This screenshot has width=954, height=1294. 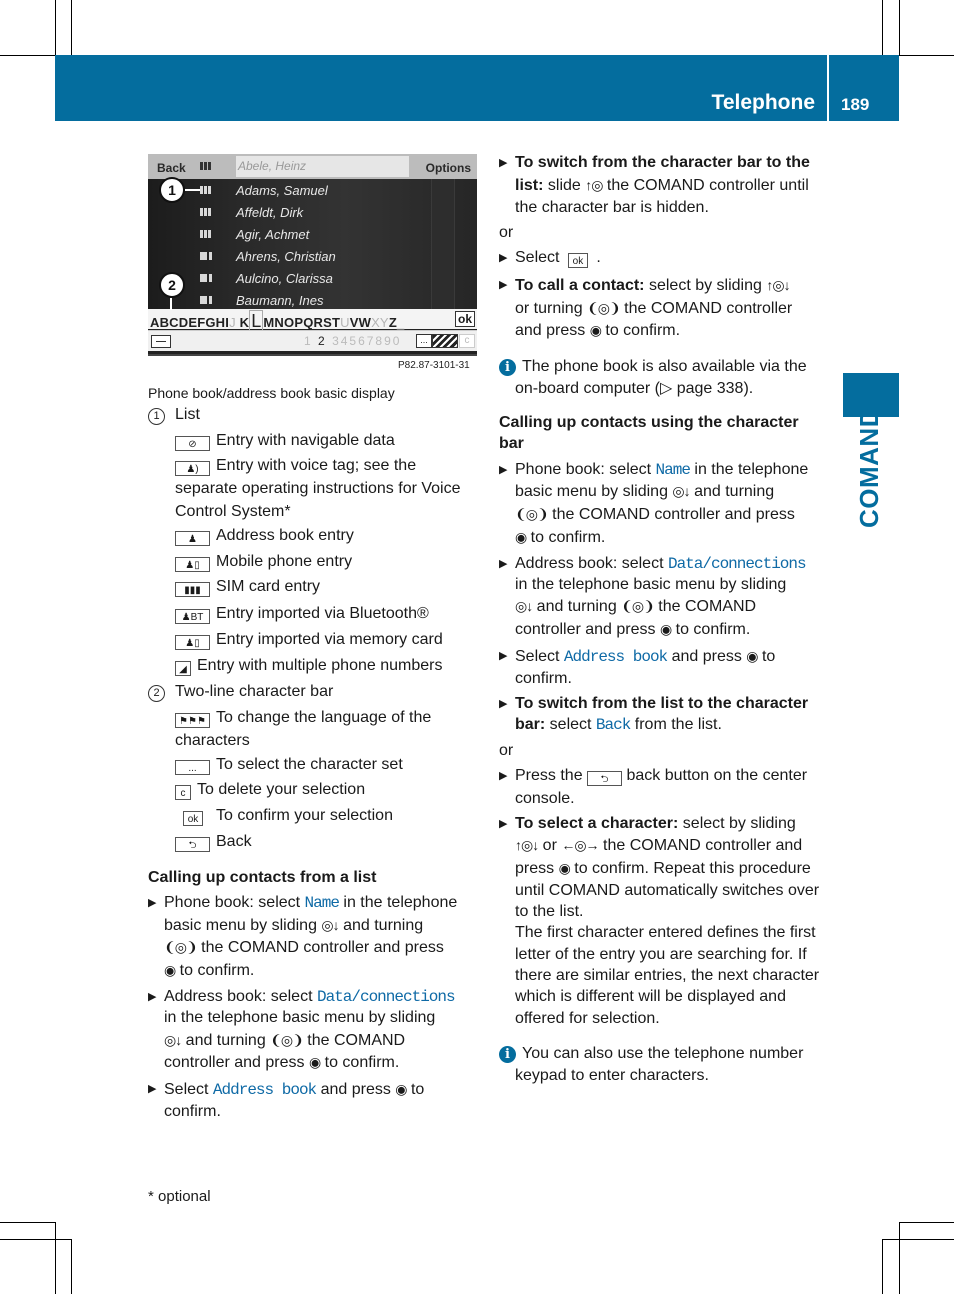 I want to click on slide-updown-icon: ↑◎↓, so click(x=778, y=285).